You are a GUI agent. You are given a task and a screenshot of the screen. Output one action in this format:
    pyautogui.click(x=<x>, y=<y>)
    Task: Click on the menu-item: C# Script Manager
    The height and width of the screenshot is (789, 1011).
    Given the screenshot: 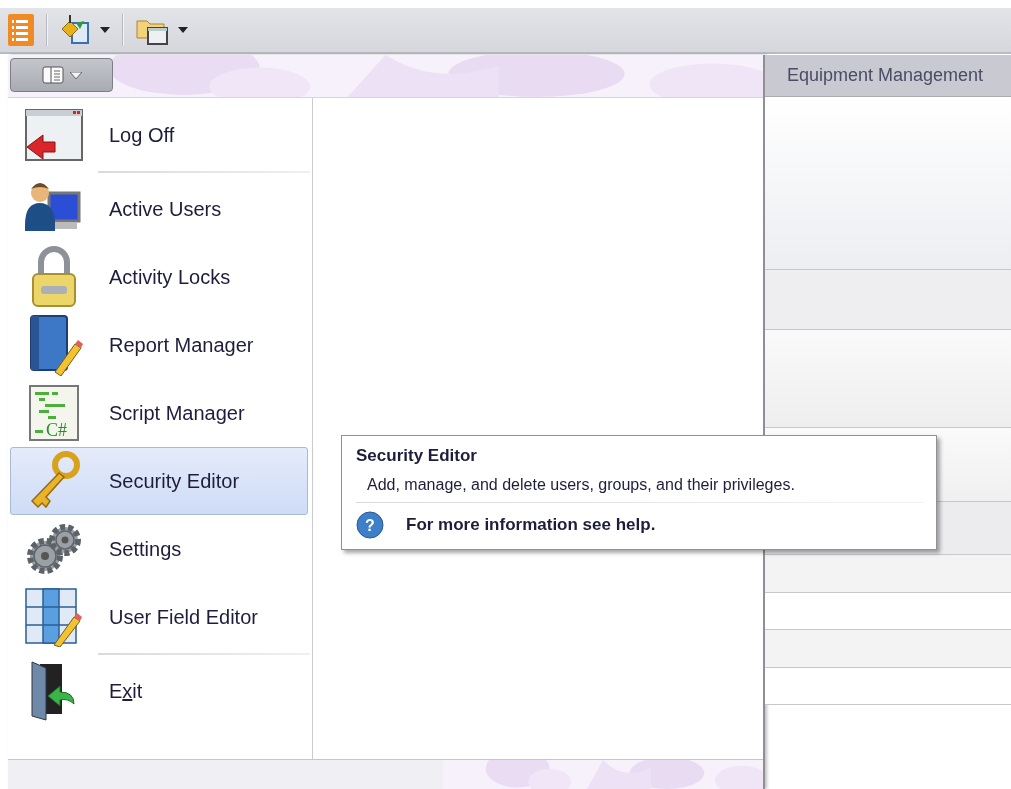 What is the action you would take?
    pyautogui.click(x=159, y=413)
    